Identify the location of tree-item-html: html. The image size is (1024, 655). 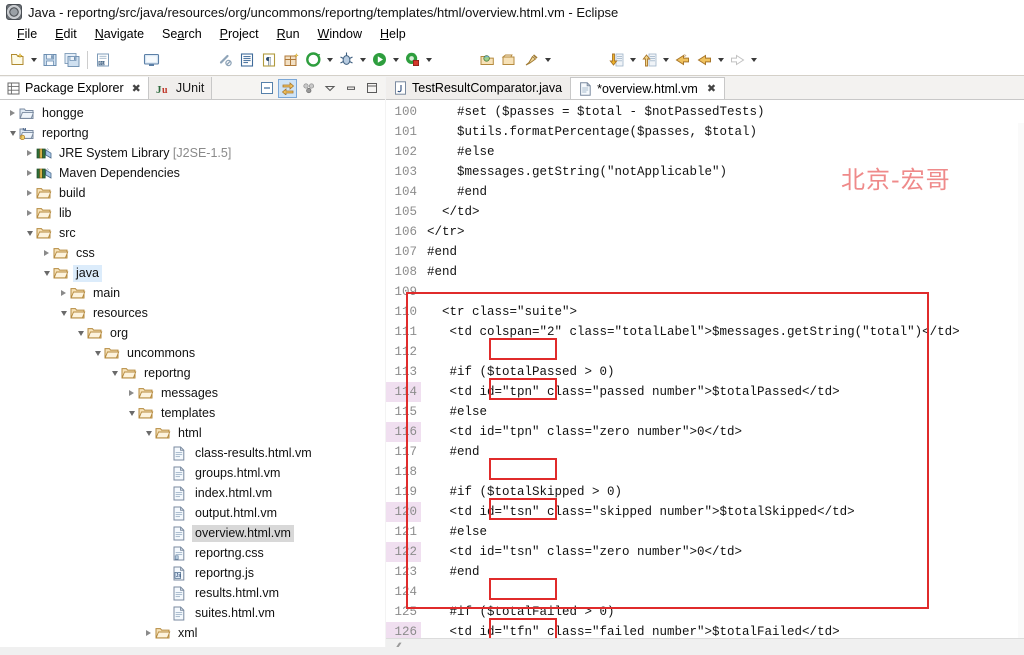
(192, 433).